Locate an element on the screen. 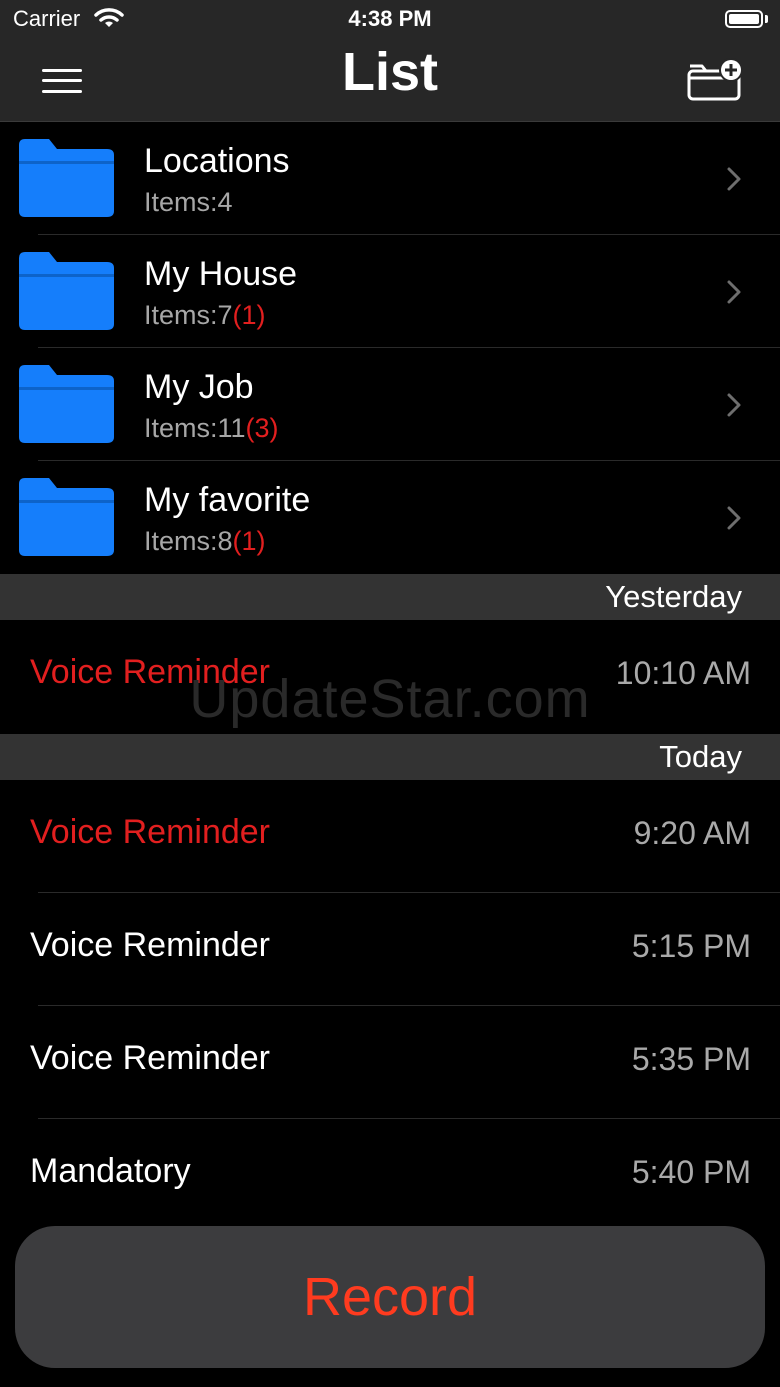 This screenshot has height=1387, width=780. folder-count: Items:4 is located at coordinates (188, 202).